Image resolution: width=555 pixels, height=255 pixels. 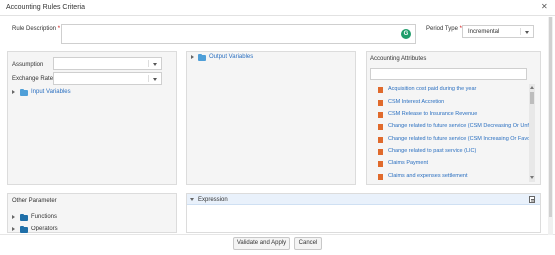 I want to click on notes-icon, so click(x=532, y=199).